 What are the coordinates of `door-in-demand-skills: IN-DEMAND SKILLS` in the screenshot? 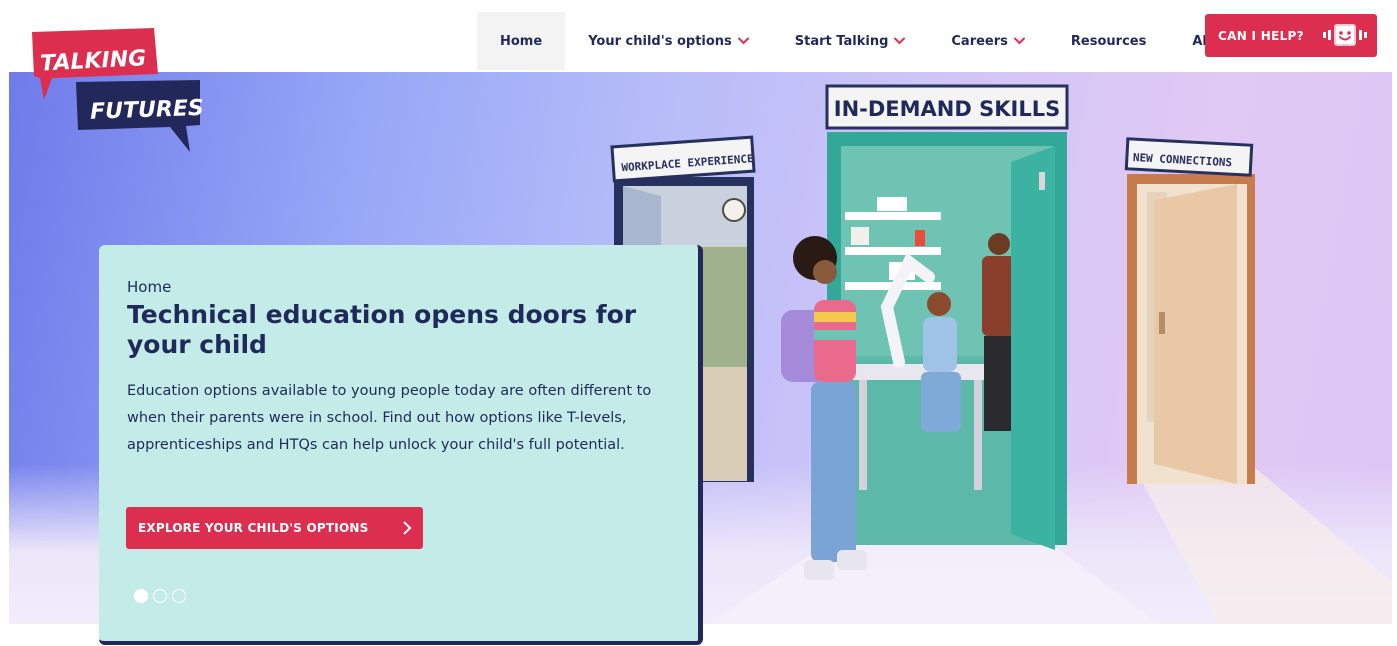 It's located at (947, 317).